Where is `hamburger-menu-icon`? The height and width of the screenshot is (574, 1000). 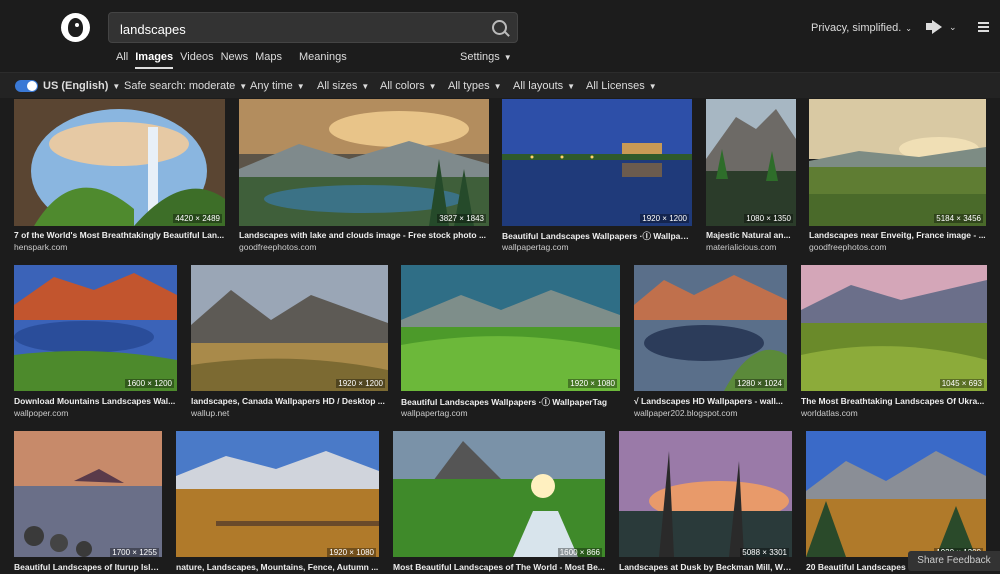 hamburger-menu-icon is located at coordinates (983, 27).